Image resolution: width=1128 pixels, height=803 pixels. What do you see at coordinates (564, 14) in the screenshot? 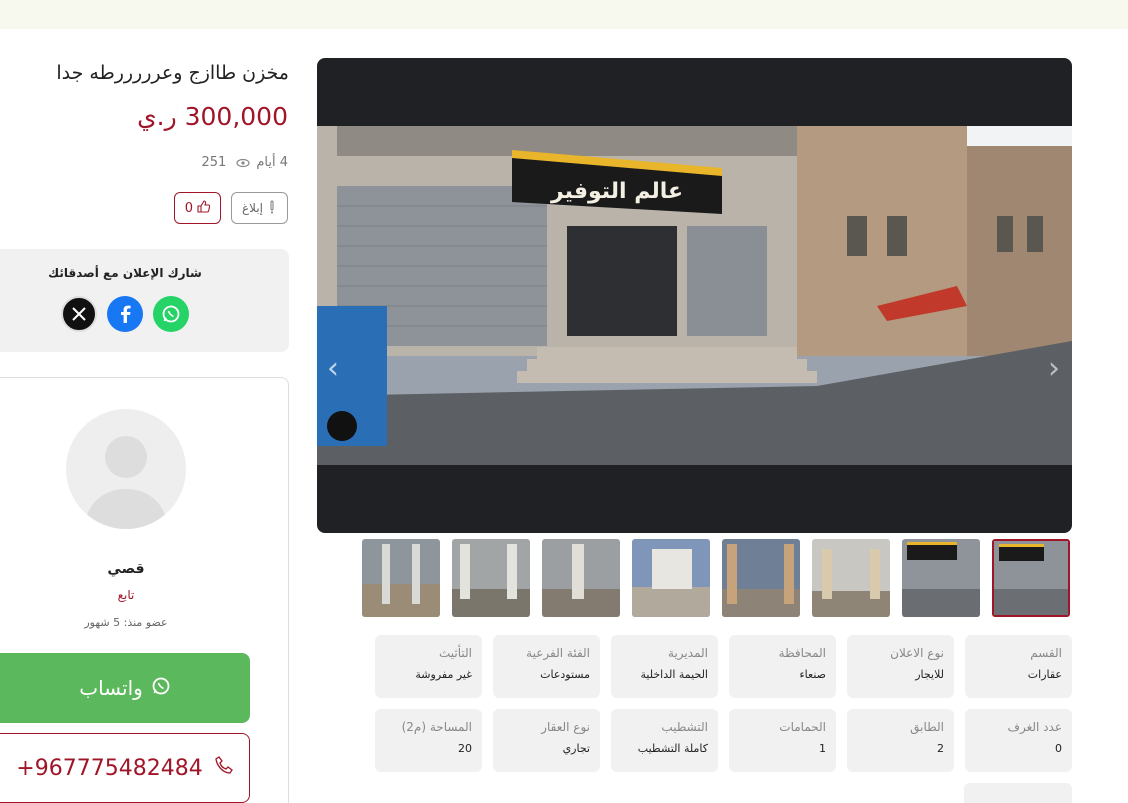
I see `top-bar` at bounding box center [564, 14].